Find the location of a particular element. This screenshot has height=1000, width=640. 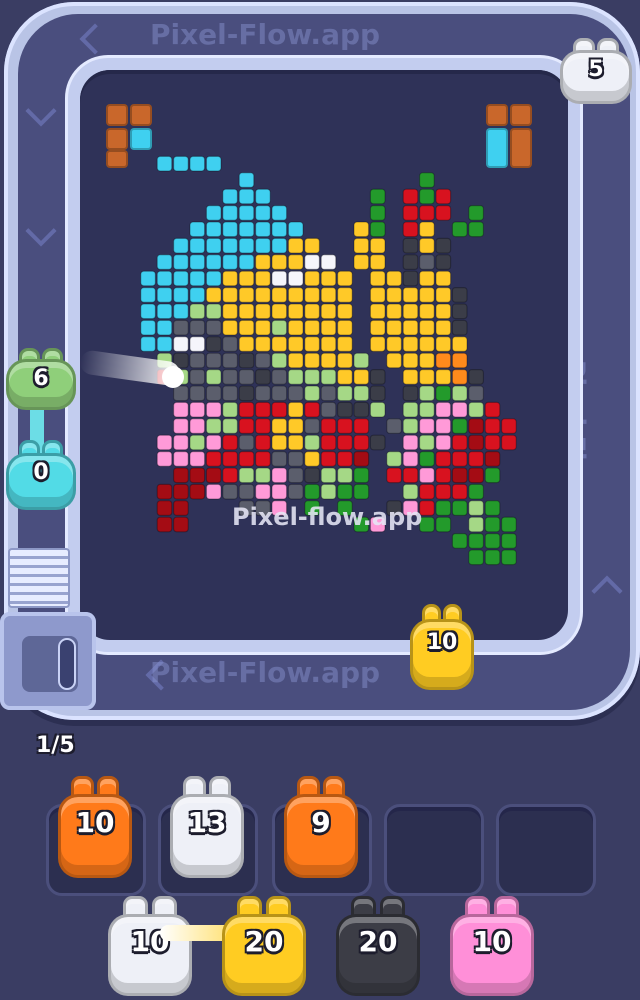

conveyor-feeder is located at coordinates (48, 661).